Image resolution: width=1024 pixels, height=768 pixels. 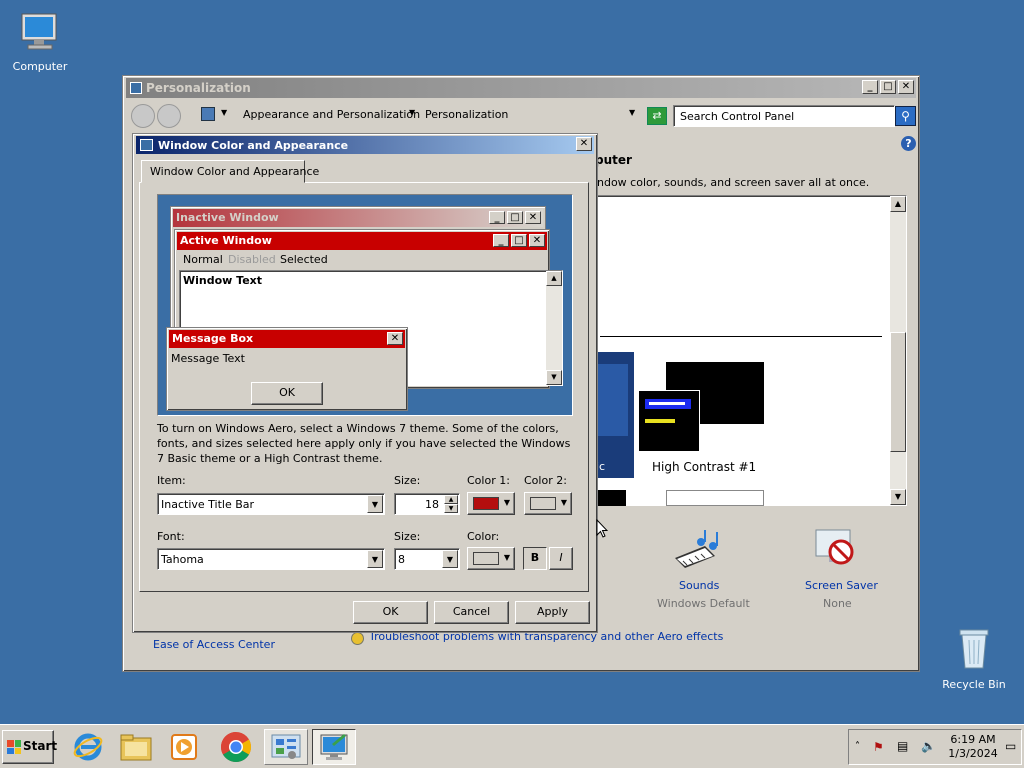 What do you see at coordinates (552, 612) in the screenshot?
I see `apply-button: Apply` at bounding box center [552, 612].